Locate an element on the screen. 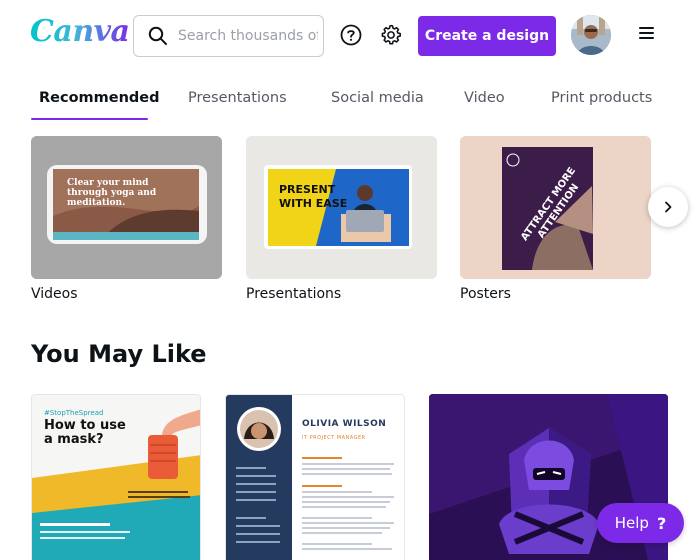 This screenshot has width=700, height=560. search-box is located at coordinates (228, 36).